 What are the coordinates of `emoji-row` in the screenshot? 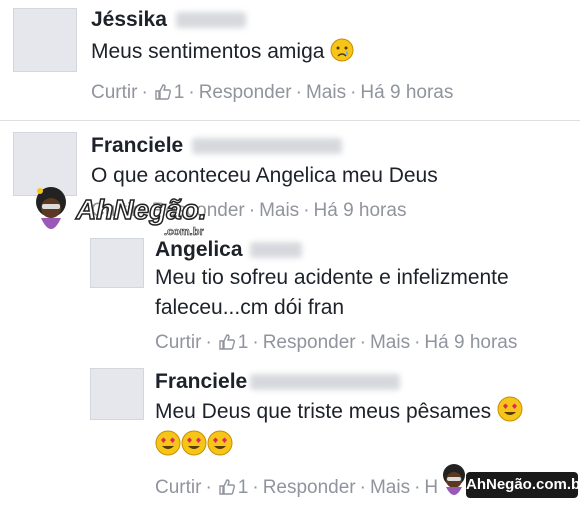 It's located at (194, 445).